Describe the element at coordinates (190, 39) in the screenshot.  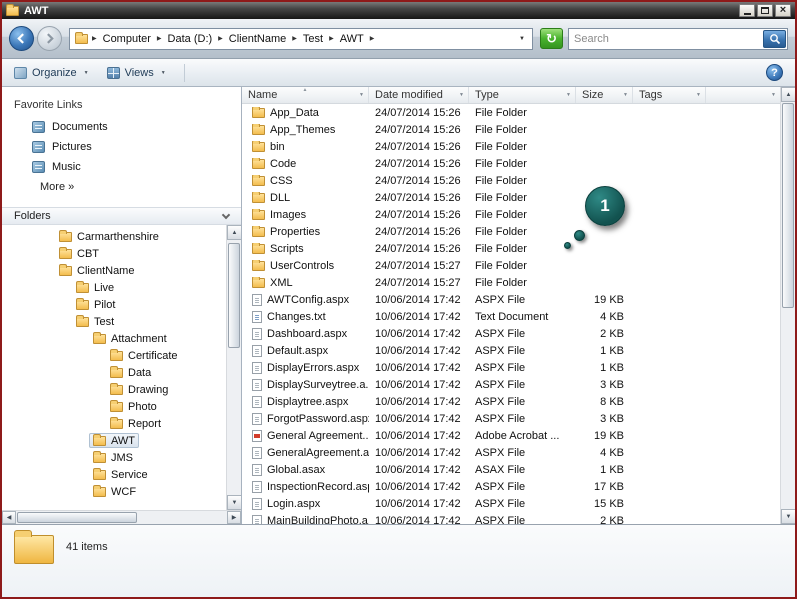
I see `breadcrumb-item-drive: Data (D:)` at that location.